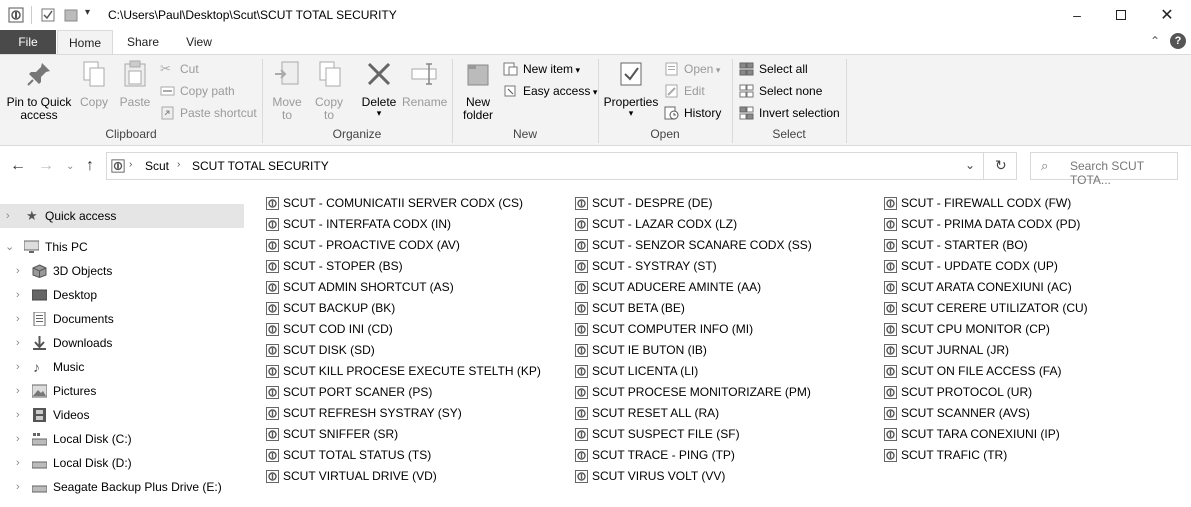 The image size is (1191, 507). Describe the element at coordinates (666, 287) in the screenshot. I see `file-item: SCUT ADUCERE AMINTE (AA)` at that location.